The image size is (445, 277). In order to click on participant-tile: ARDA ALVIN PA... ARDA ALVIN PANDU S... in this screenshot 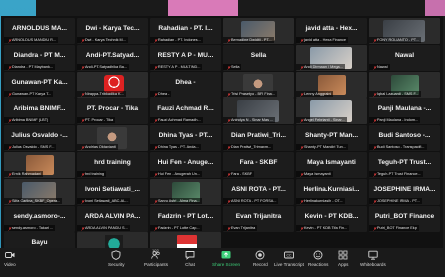, I will do `click(112, 218)`.